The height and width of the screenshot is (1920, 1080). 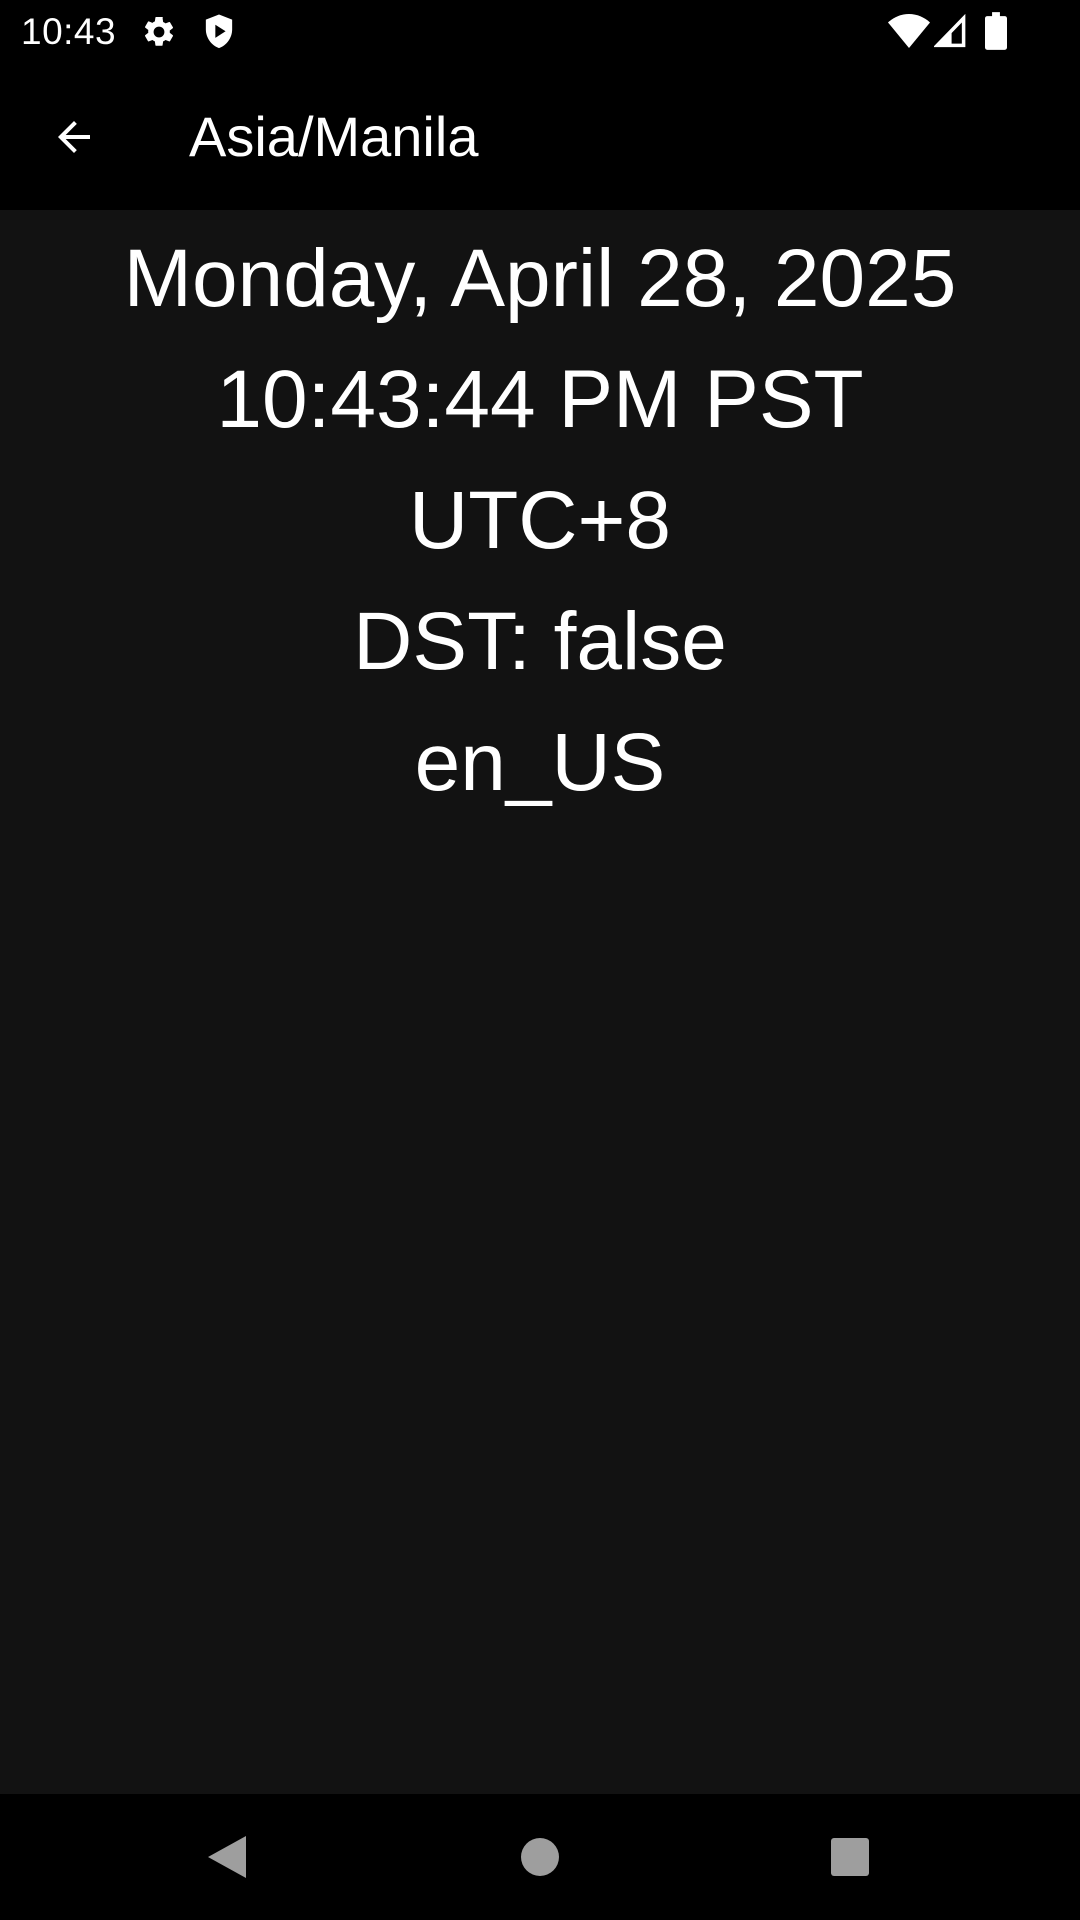 What do you see at coordinates (996, 31) in the screenshot?
I see `battery-icon` at bounding box center [996, 31].